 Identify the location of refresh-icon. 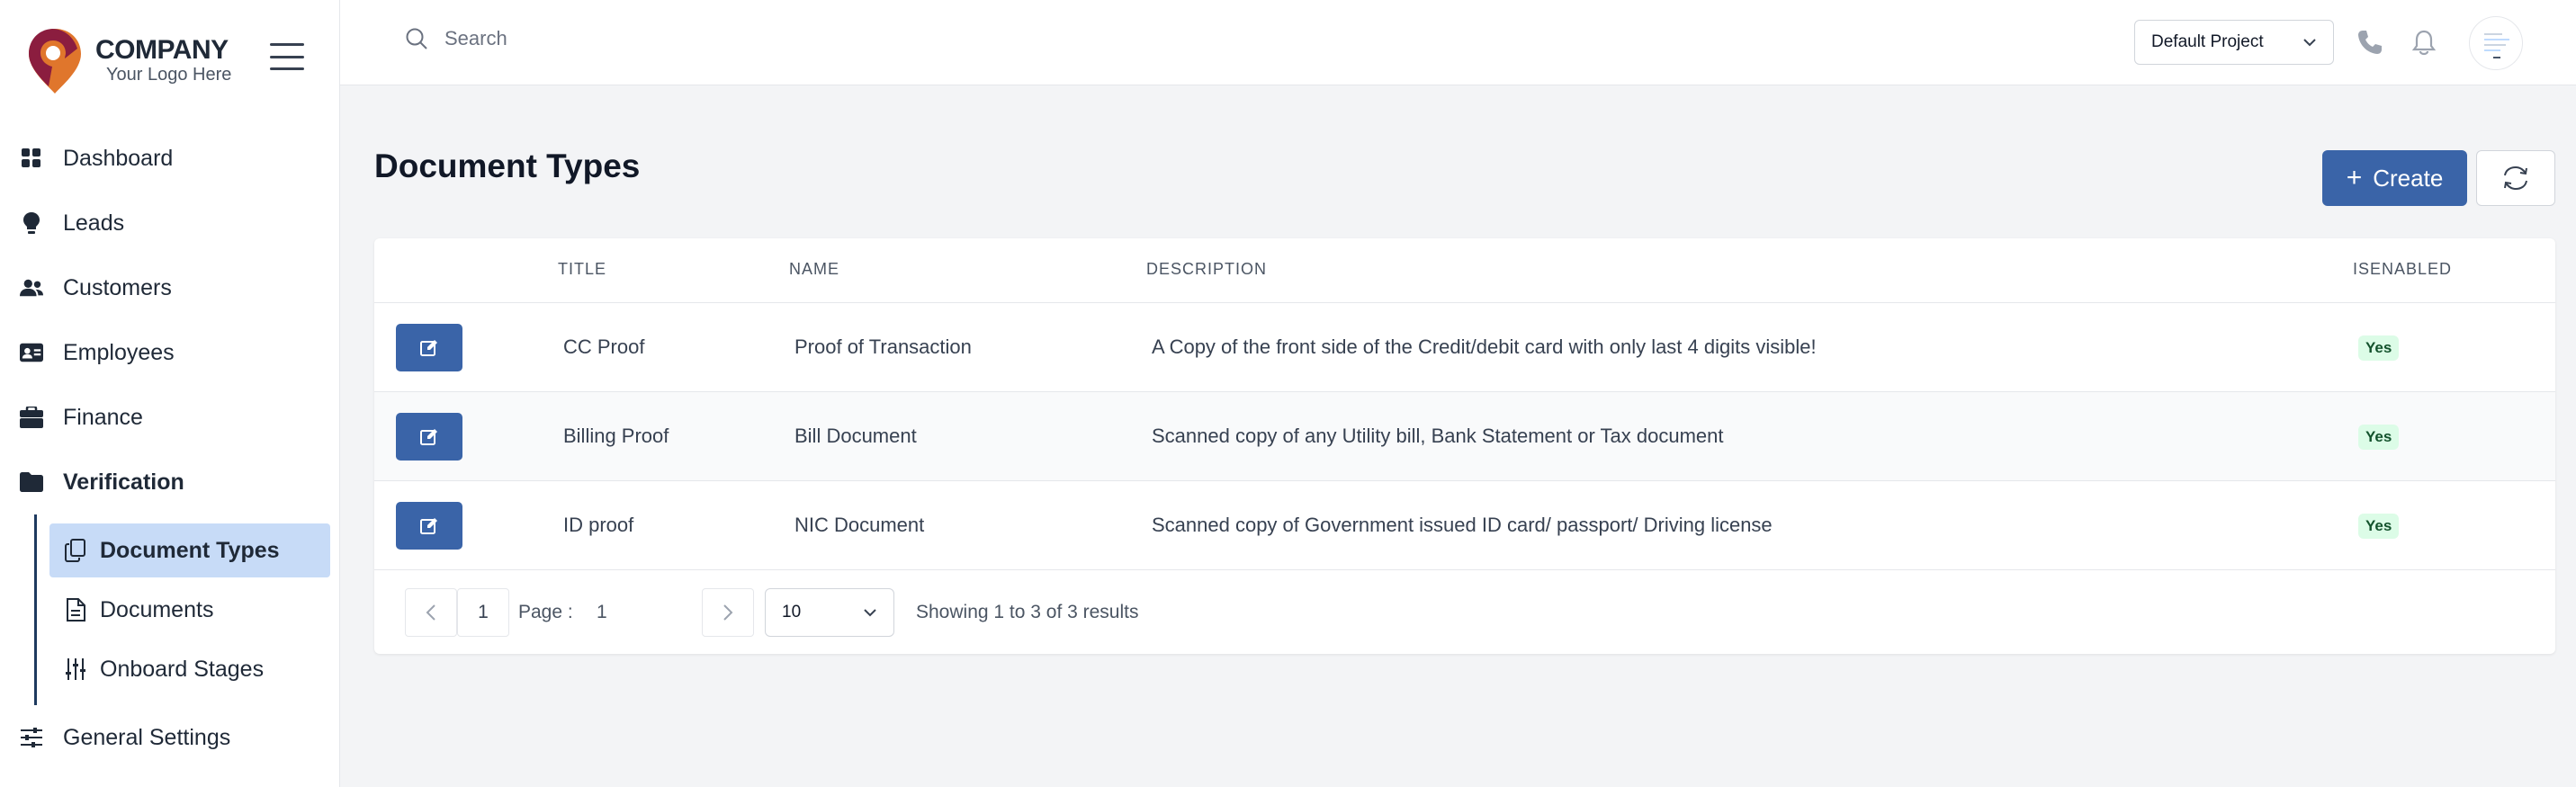
(2516, 178).